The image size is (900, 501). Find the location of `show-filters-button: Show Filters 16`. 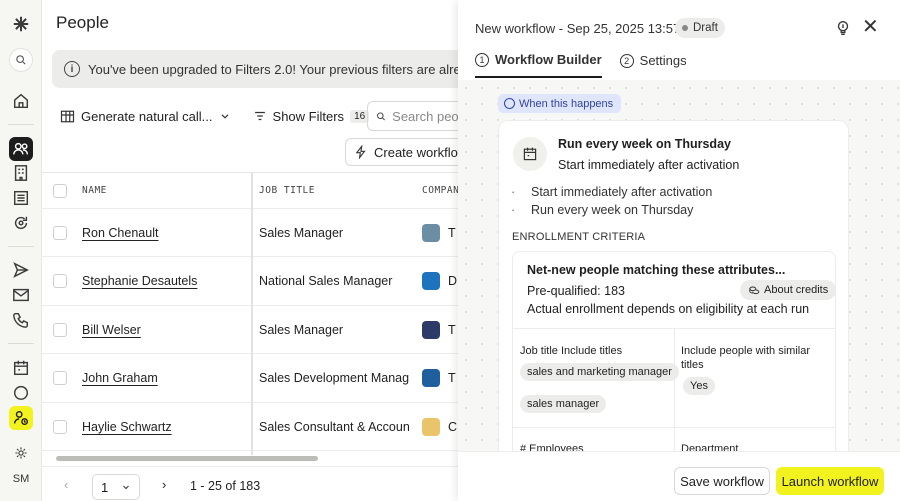

show-filters-button: Show Filters 16 is located at coordinates (311, 116).